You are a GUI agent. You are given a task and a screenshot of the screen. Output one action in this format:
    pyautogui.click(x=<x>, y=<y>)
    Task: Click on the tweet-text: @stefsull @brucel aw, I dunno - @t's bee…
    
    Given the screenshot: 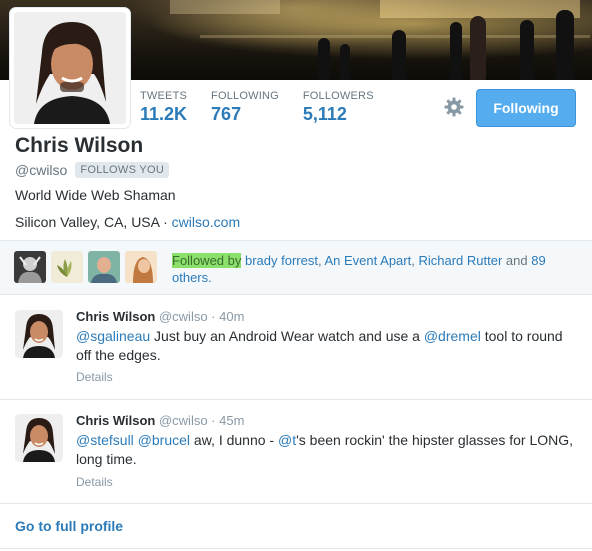 What is the action you would take?
    pyautogui.click(x=326, y=450)
    